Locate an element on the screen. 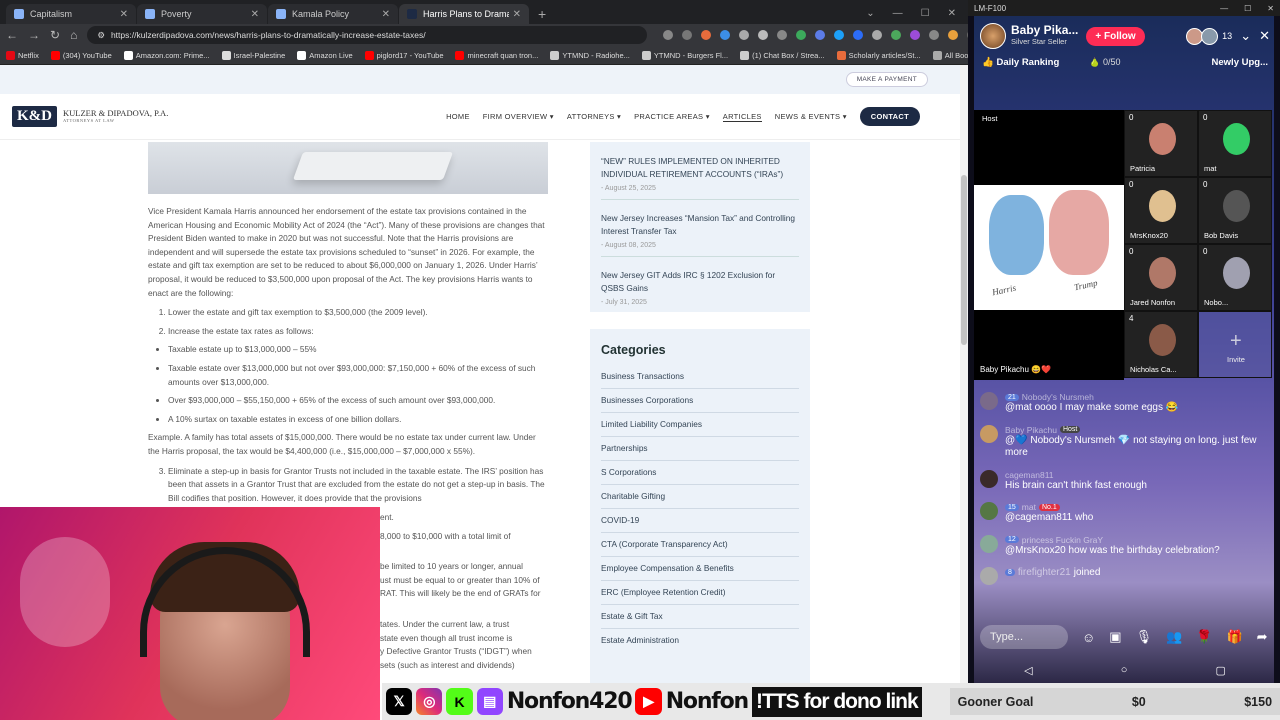 The height and width of the screenshot is (720, 1280). tab-search-icon: ⌄ is located at coordinates (870, 13).